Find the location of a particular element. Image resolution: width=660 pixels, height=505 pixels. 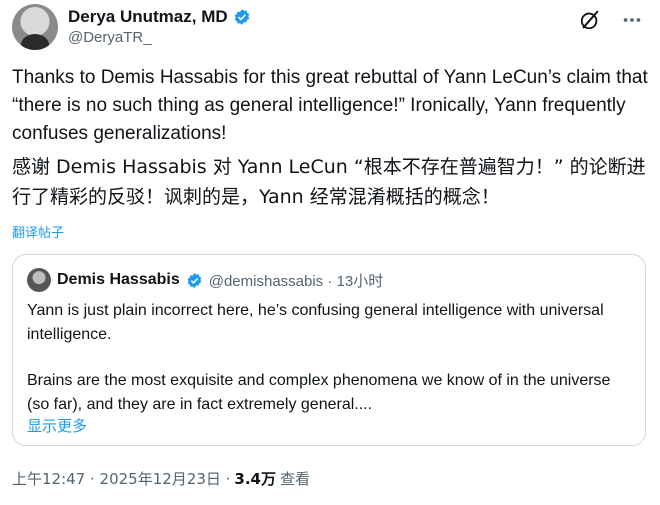

author-name-row: Derya Unutmaz, MD is located at coordinates (159, 17).